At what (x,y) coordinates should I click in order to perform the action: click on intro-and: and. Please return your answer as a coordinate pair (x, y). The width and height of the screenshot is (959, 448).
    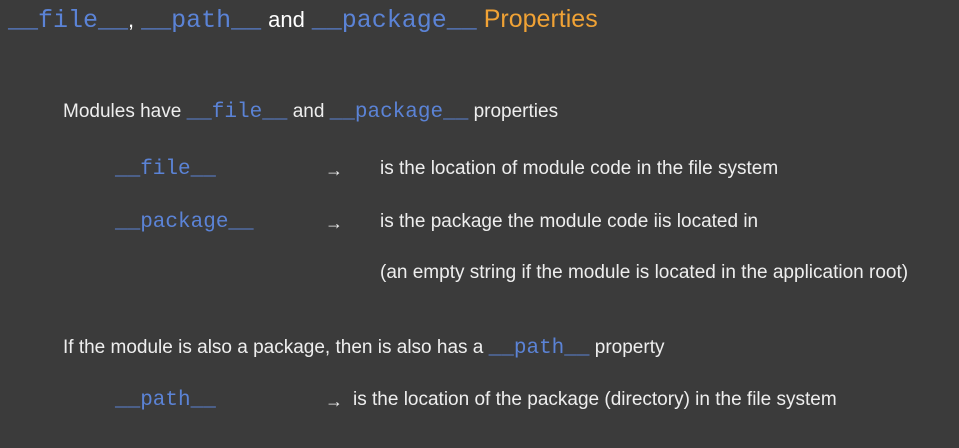
    Looking at the image, I should click on (308, 111).